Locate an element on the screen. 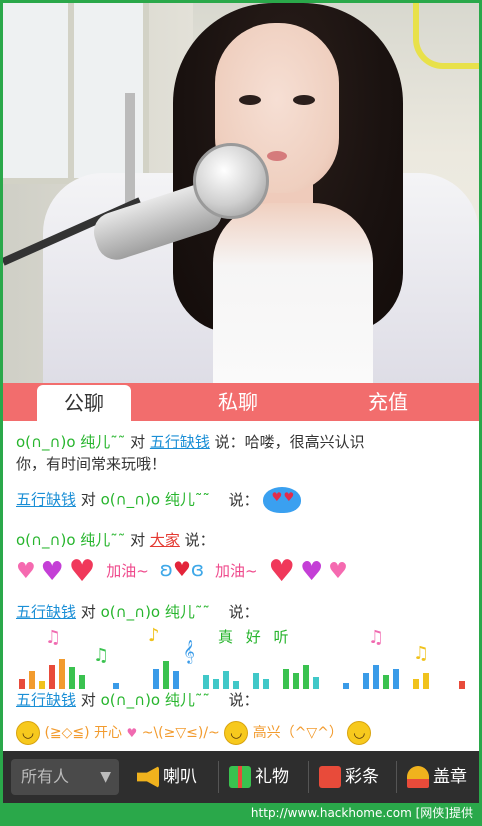 The width and height of the screenshot is (482, 826). recipient-name: 五行缺钱 is located at coordinates (180, 442).